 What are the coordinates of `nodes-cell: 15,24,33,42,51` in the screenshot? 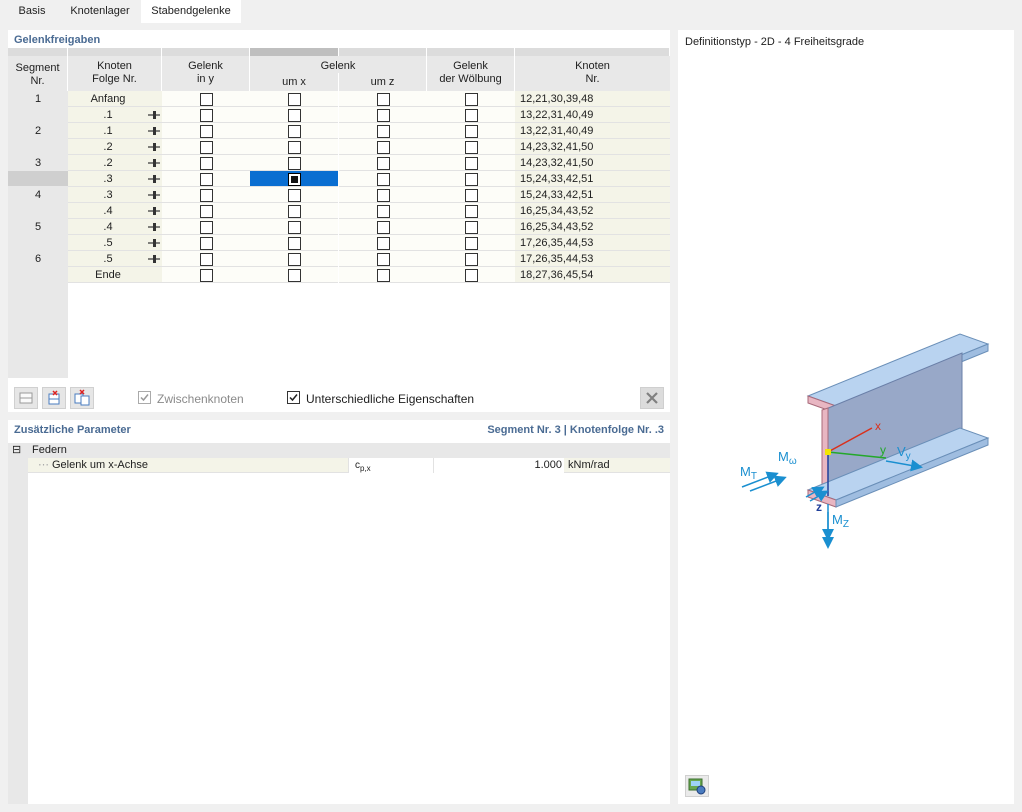 It's located at (592, 179).